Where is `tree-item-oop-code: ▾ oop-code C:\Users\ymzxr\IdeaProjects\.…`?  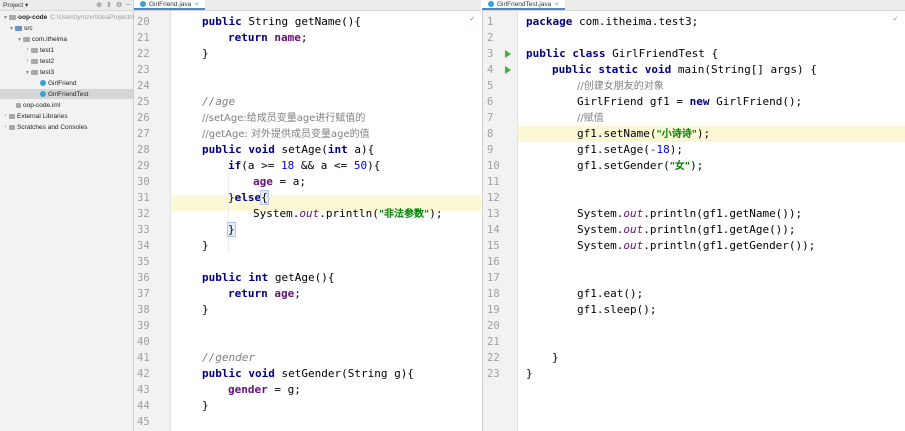 tree-item-oop-code: ▾ oop-code C:\Users\ymzxr\IdeaProjects\.… is located at coordinates (71, 17).